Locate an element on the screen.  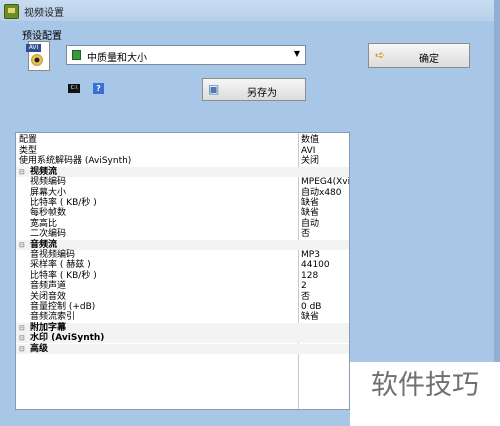
property-name: 每秒帧数 is located at coordinates (48, 213).